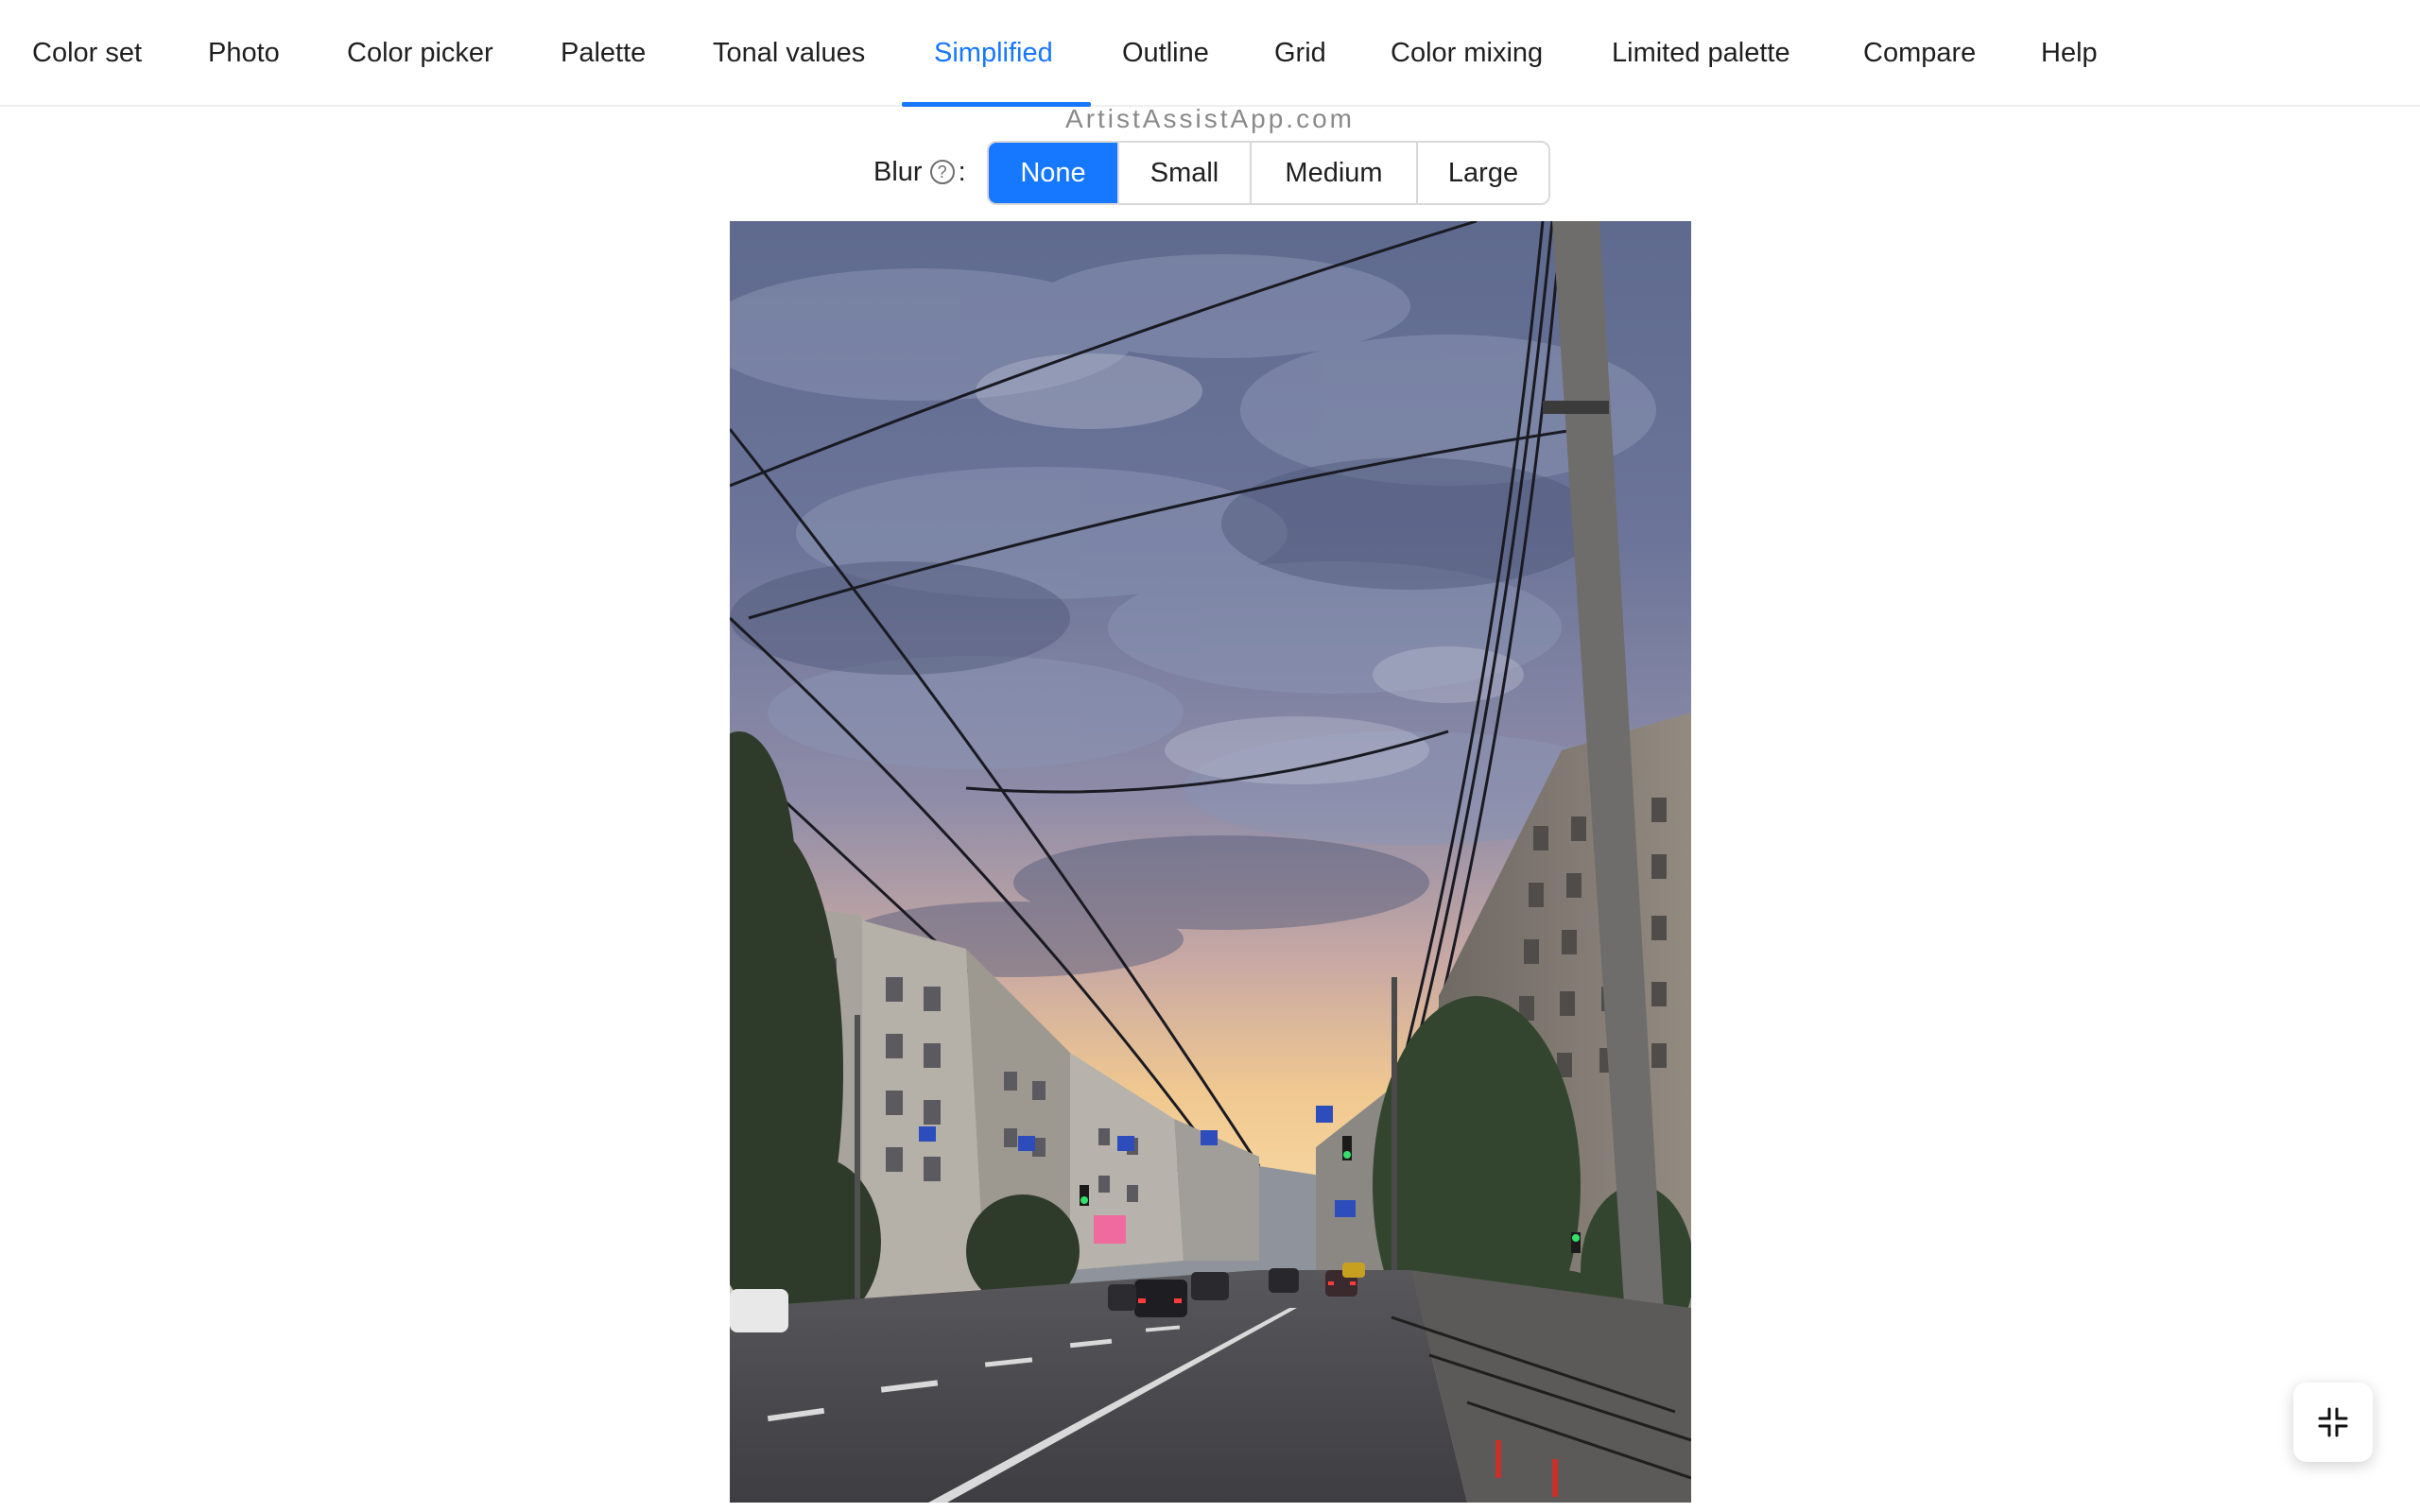 This screenshot has height=1512, width=2420. Describe the element at coordinates (244, 53) in the screenshot. I see `tab-photo: Photo` at that location.